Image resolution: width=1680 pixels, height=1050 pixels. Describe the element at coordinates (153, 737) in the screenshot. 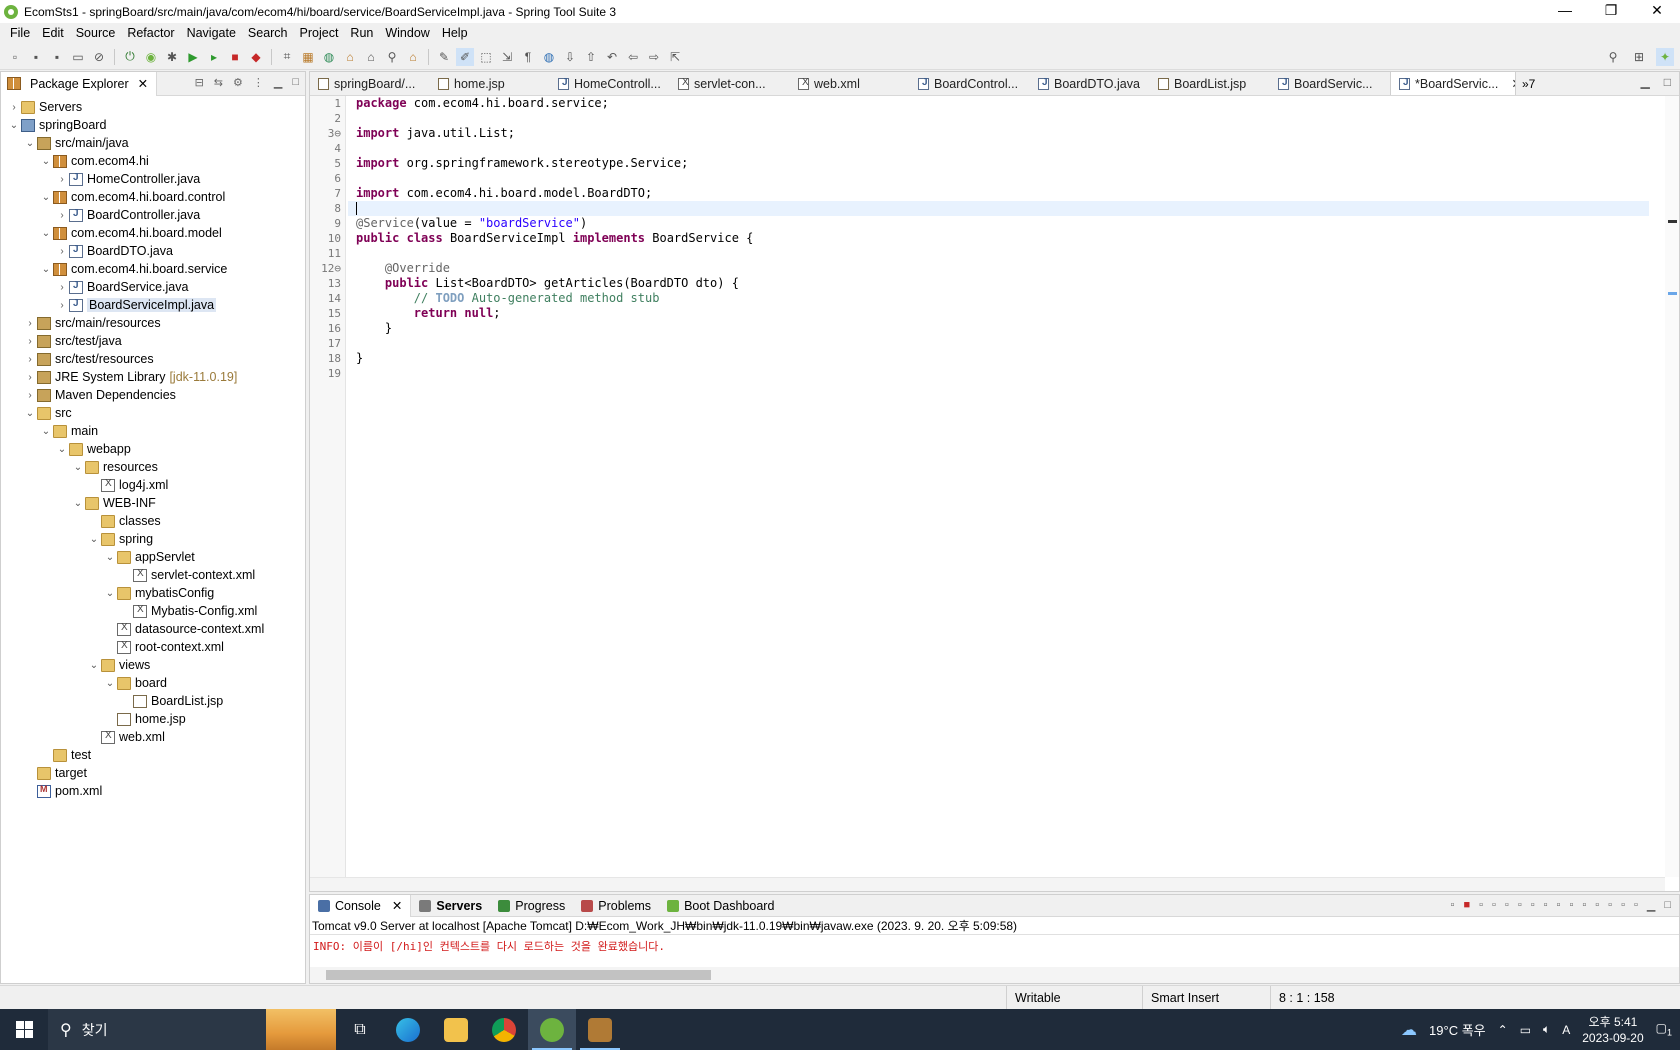

I see `tree-item: web.xml` at that location.